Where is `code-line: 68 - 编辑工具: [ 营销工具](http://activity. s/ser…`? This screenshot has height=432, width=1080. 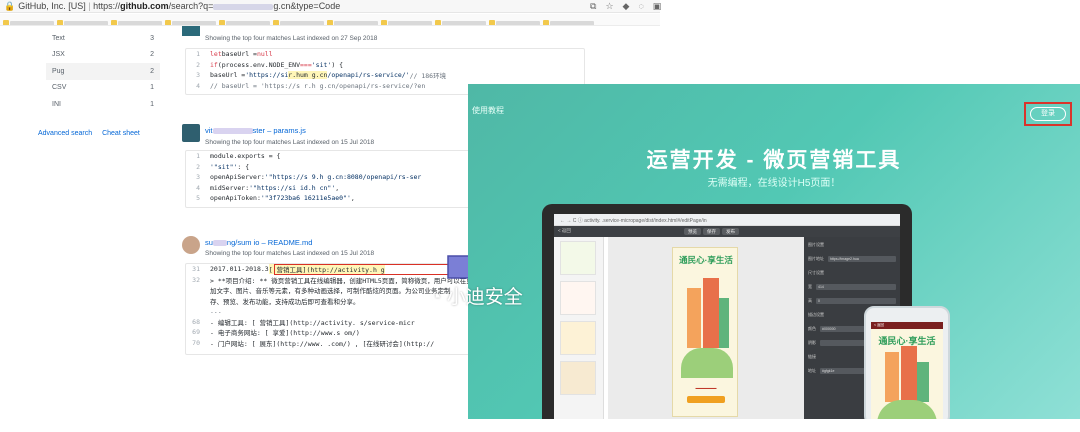 code-line: 68 - 编辑工具: [ 营销工具](http://activity. s/ser… is located at coordinates (335, 322).